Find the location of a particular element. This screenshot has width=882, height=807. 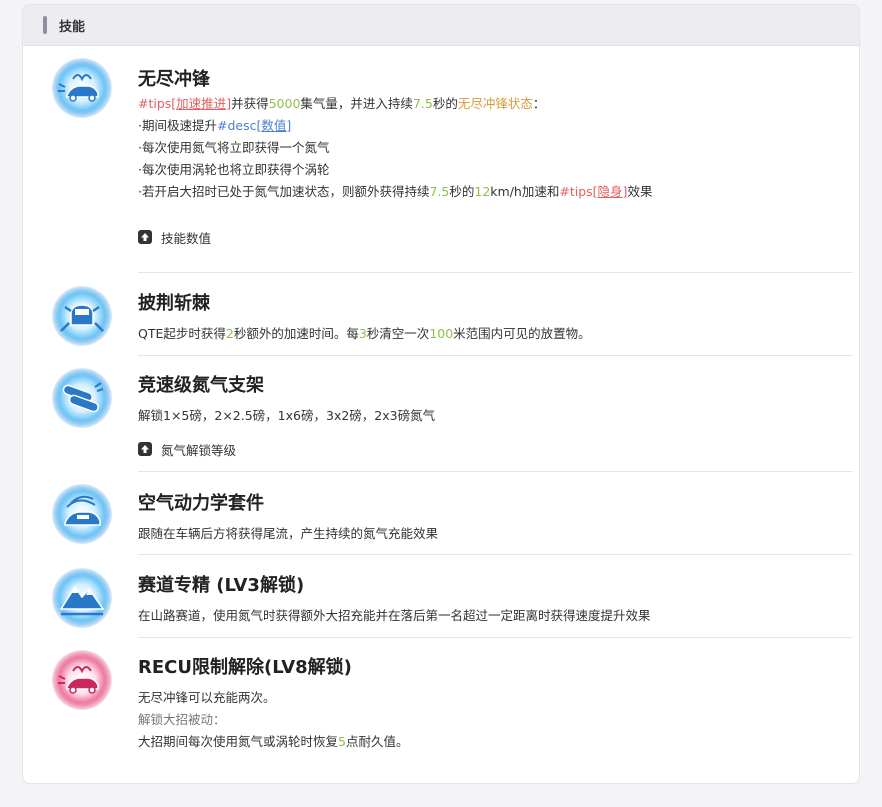

tip-link-stealth: 隐身 is located at coordinates (610, 191).